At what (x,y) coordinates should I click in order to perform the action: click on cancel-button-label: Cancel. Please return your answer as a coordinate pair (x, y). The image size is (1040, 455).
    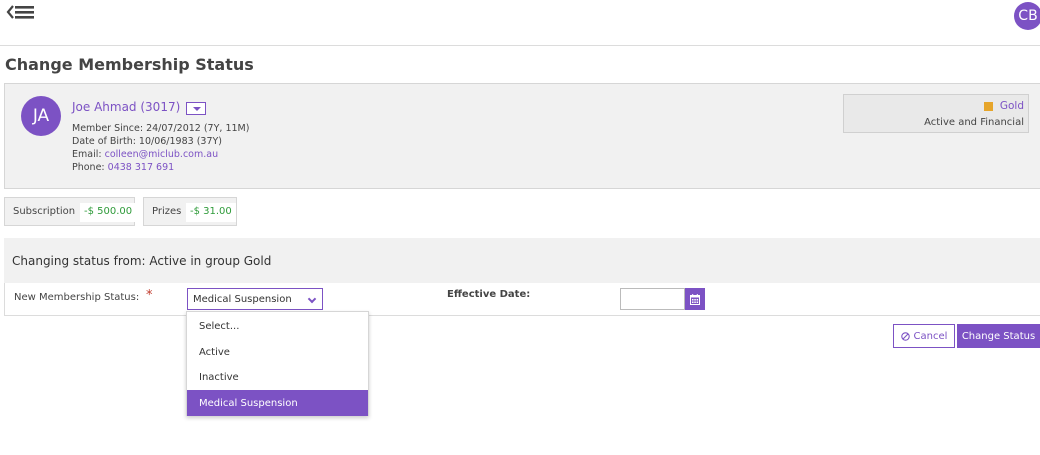
    Looking at the image, I should click on (930, 336).